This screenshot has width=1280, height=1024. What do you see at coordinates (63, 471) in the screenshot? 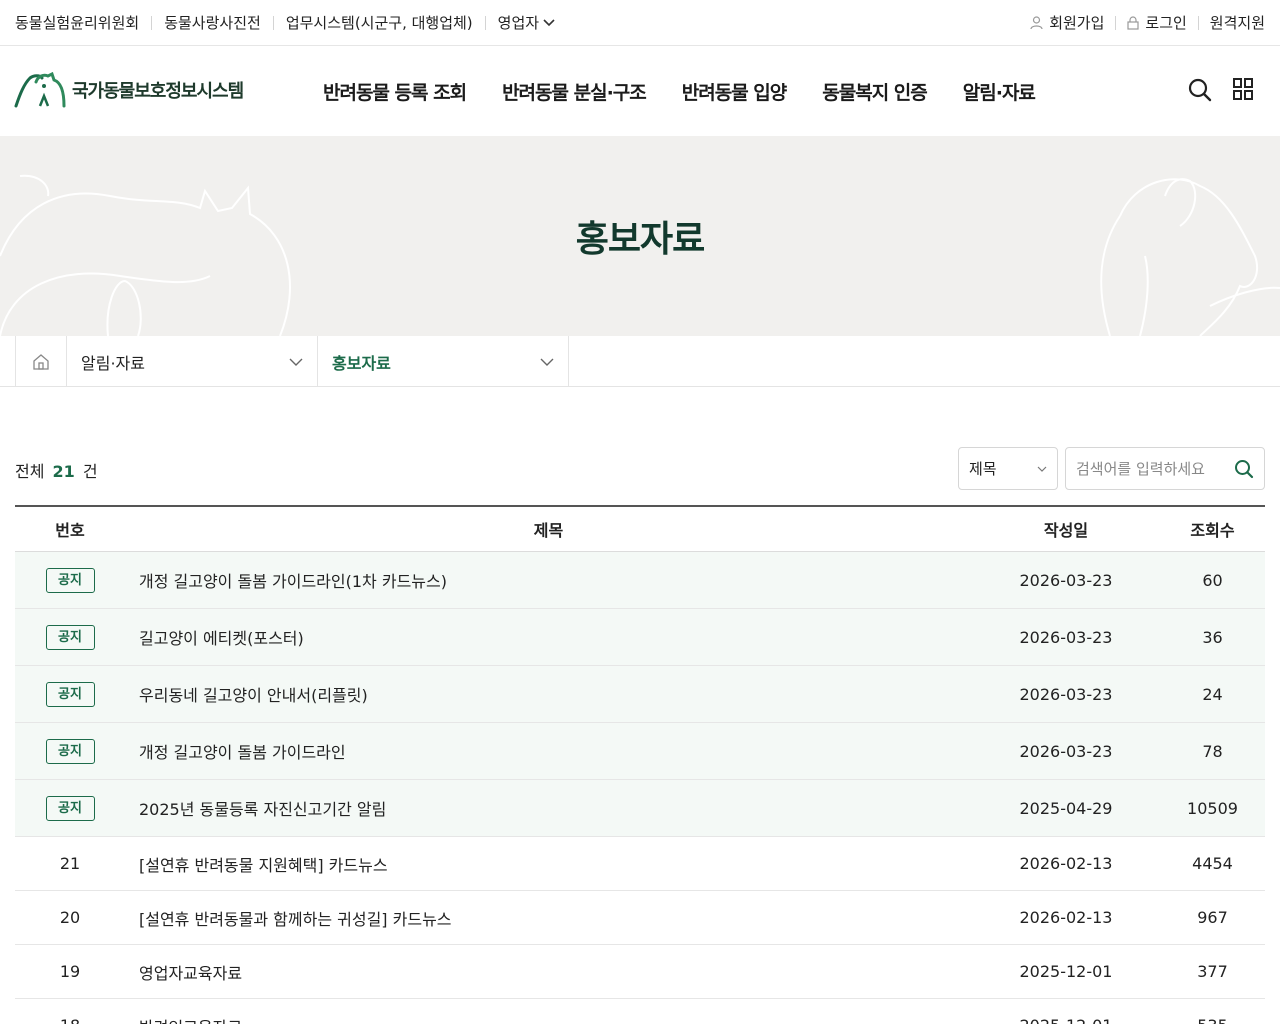
I see `total-number: 21` at bounding box center [63, 471].